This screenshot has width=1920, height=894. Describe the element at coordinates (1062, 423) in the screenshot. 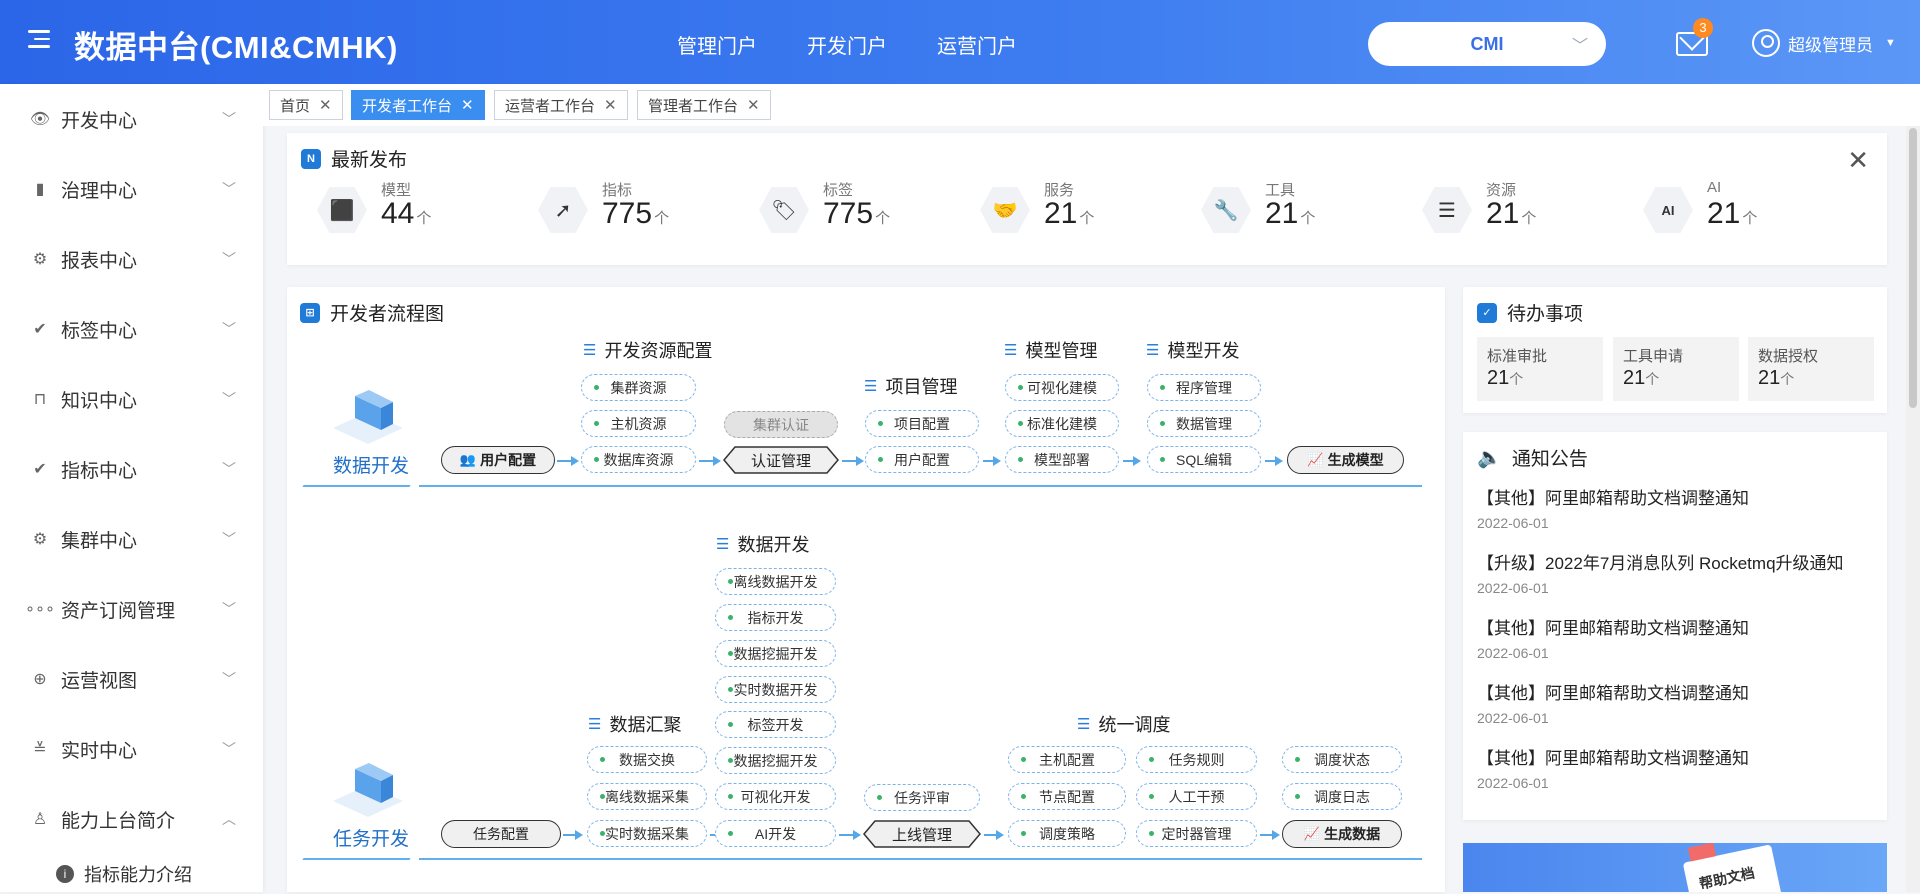

I see `standard-modeling-node: 标准化建模` at that location.